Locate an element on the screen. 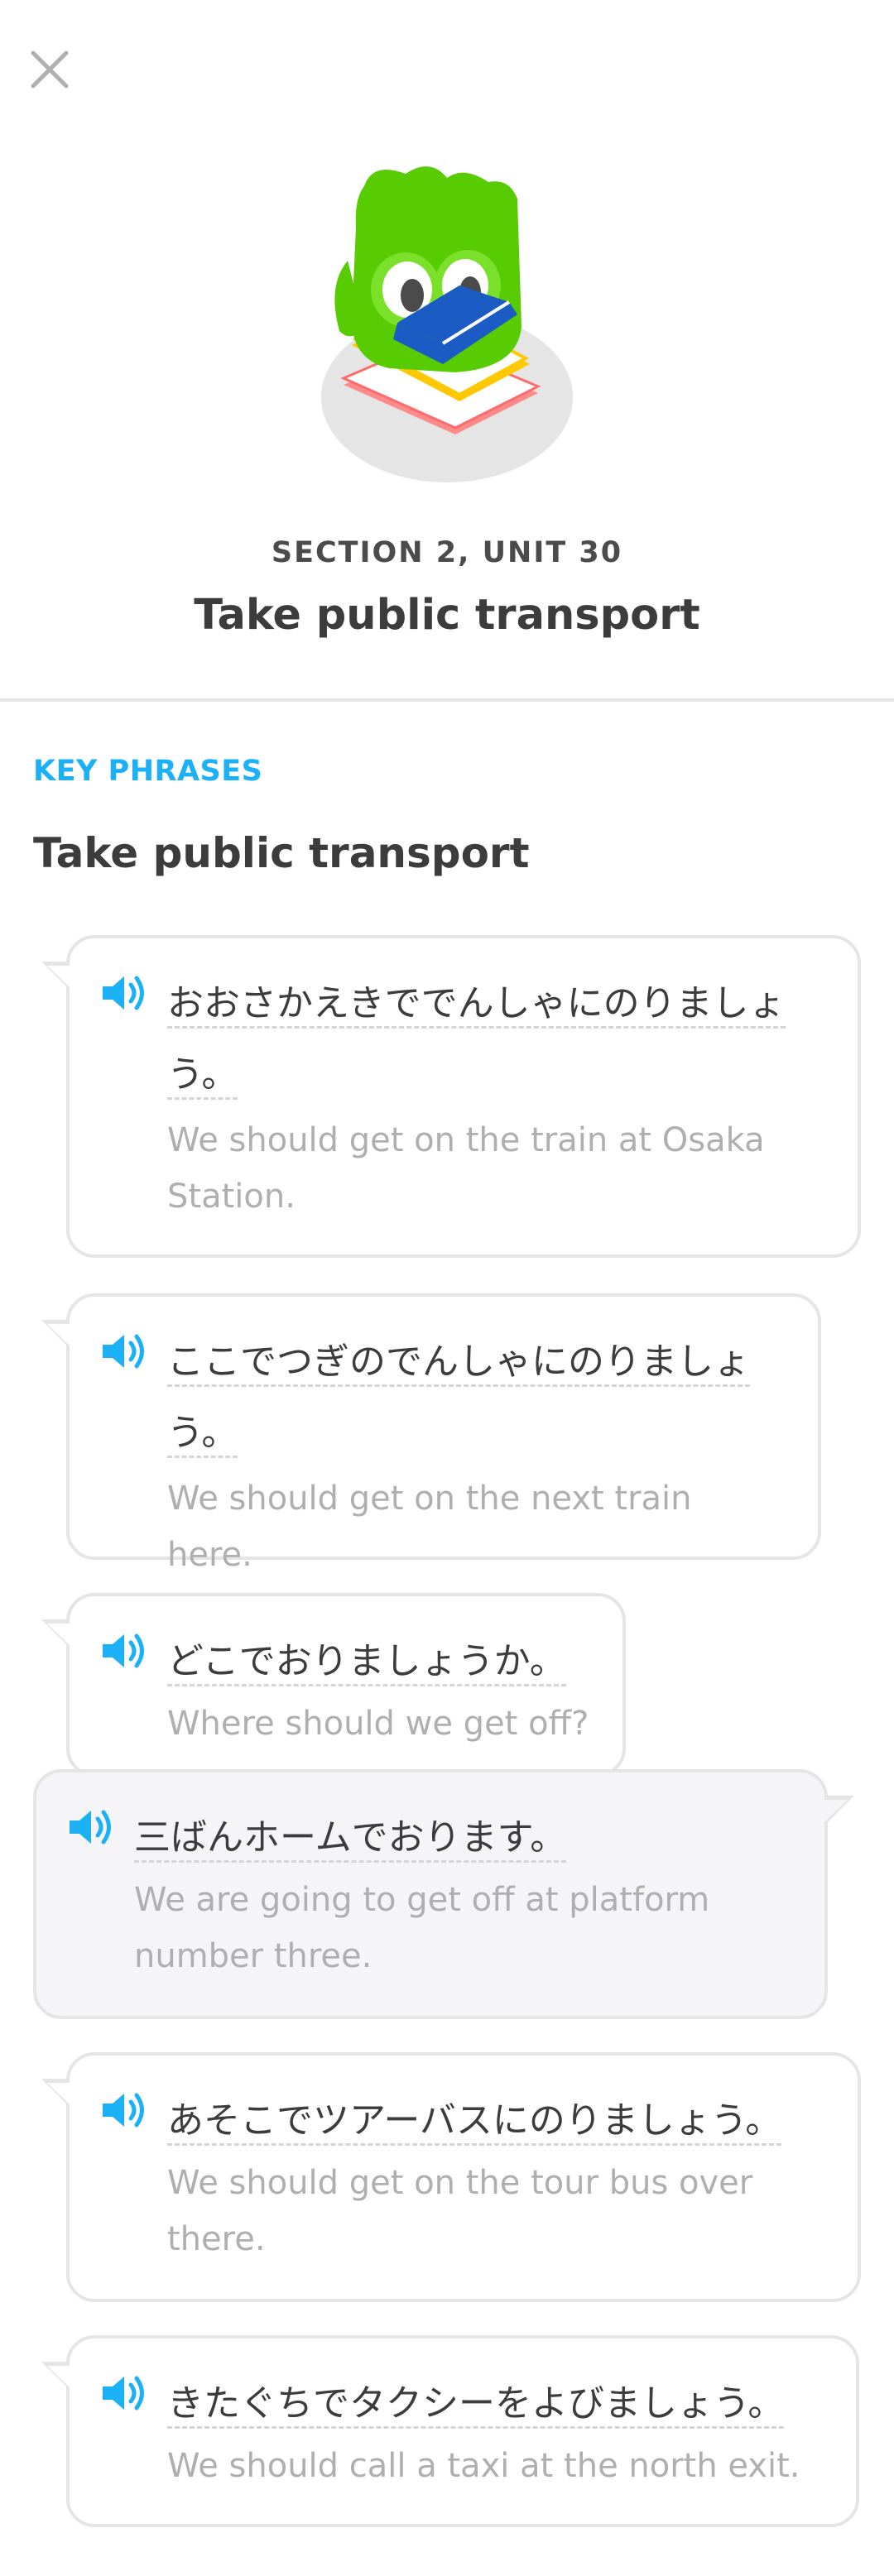  phrase-english: We should call a taxi at the north exit. is located at coordinates (483, 2466).